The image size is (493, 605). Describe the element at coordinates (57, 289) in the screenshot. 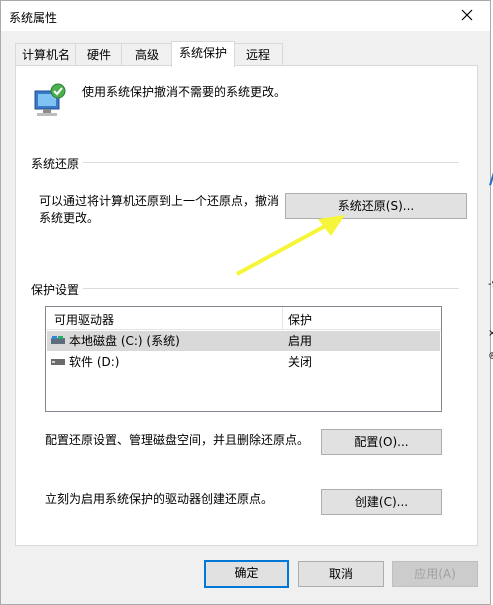

I see `protection-group-label: 保护设置` at that location.